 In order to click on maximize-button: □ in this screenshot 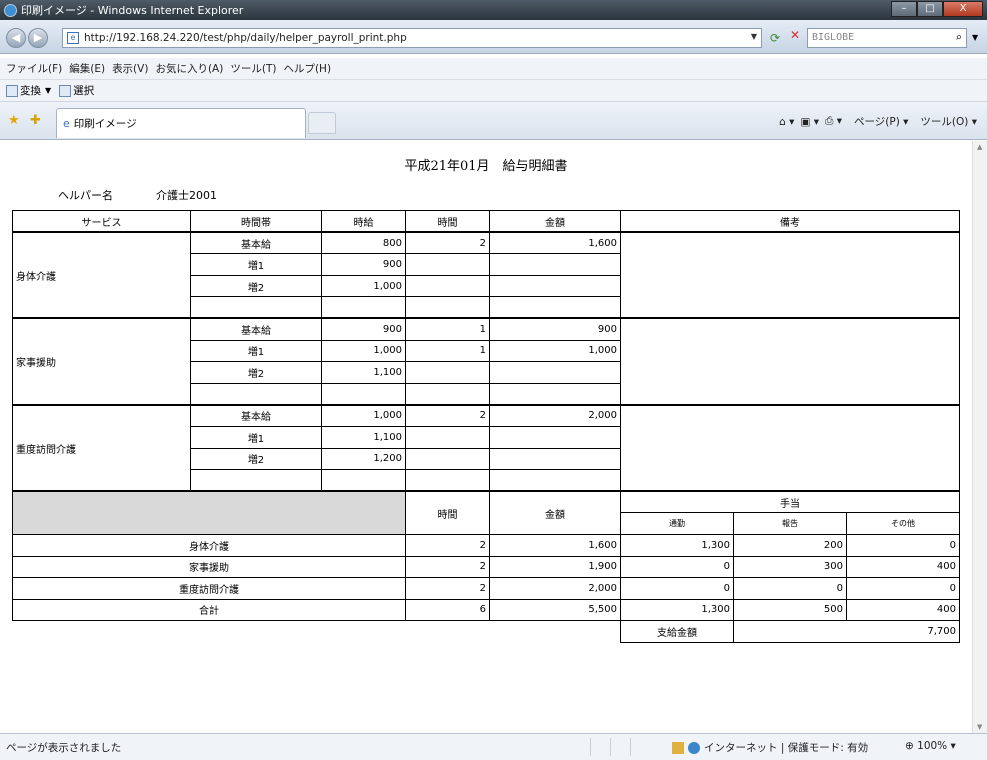, I will do `click(930, 9)`.